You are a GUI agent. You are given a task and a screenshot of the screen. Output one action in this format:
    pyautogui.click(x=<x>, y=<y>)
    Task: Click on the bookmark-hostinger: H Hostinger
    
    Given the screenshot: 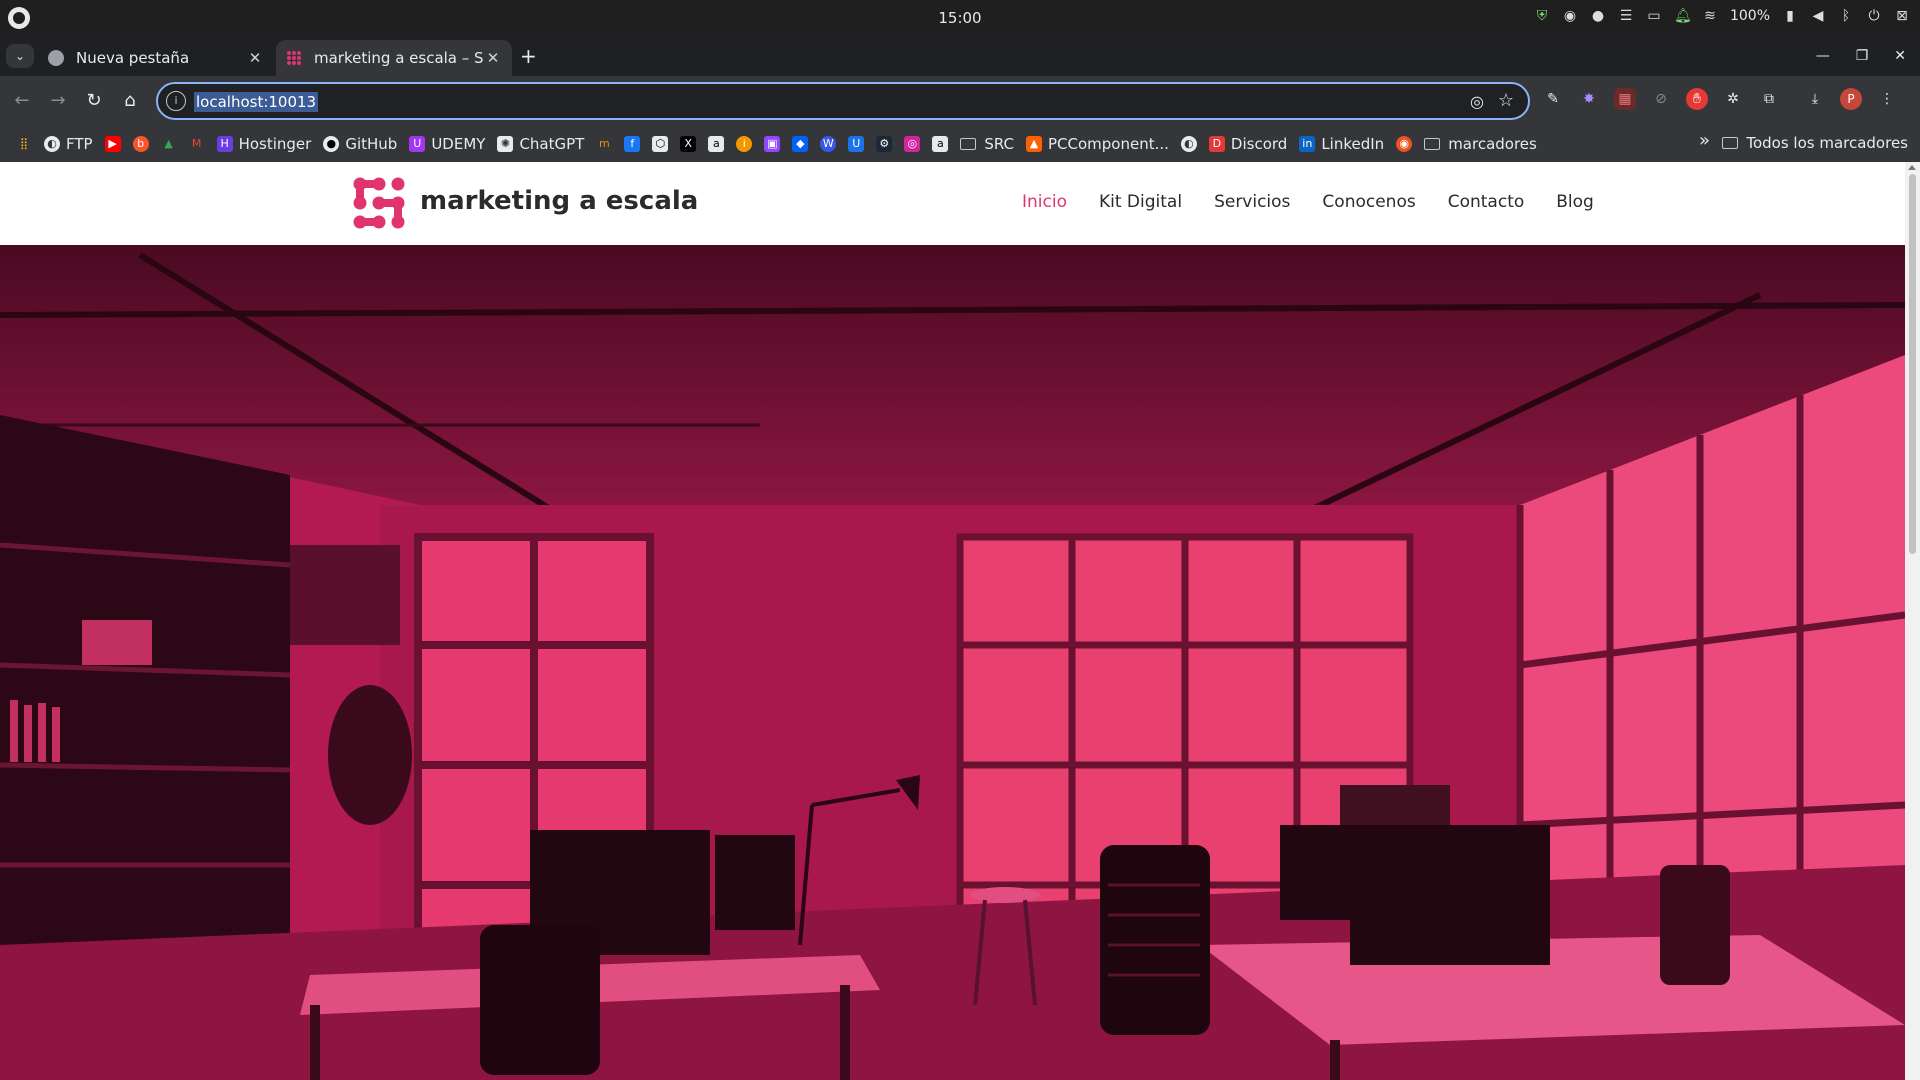 What is the action you would take?
    pyautogui.click(x=264, y=144)
    